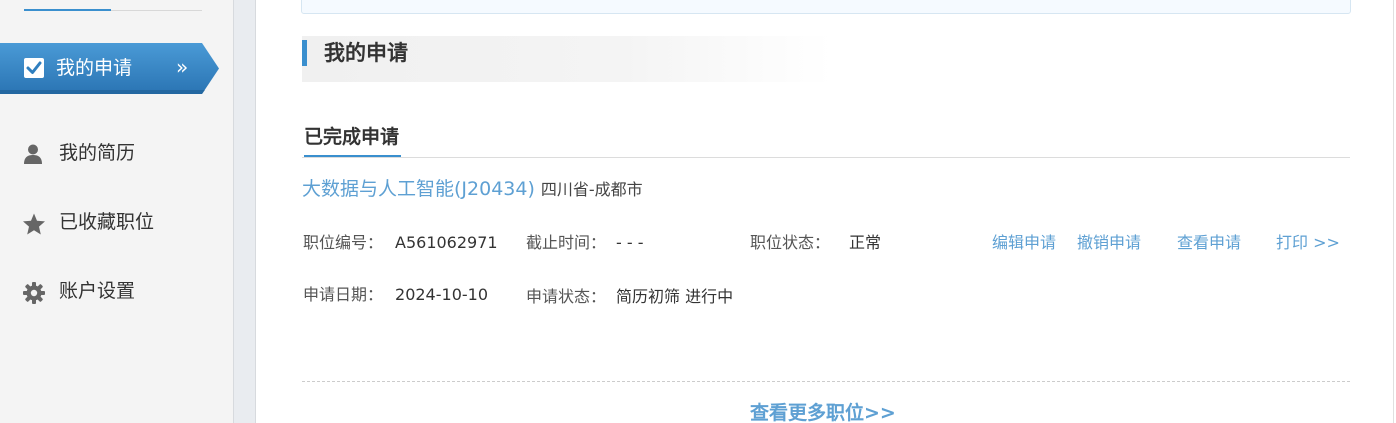 This screenshot has width=1396, height=423. What do you see at coordinates (865, 242) in the screenshot?
I see `job-status-value: 正常` at bounding box center [865, 242].